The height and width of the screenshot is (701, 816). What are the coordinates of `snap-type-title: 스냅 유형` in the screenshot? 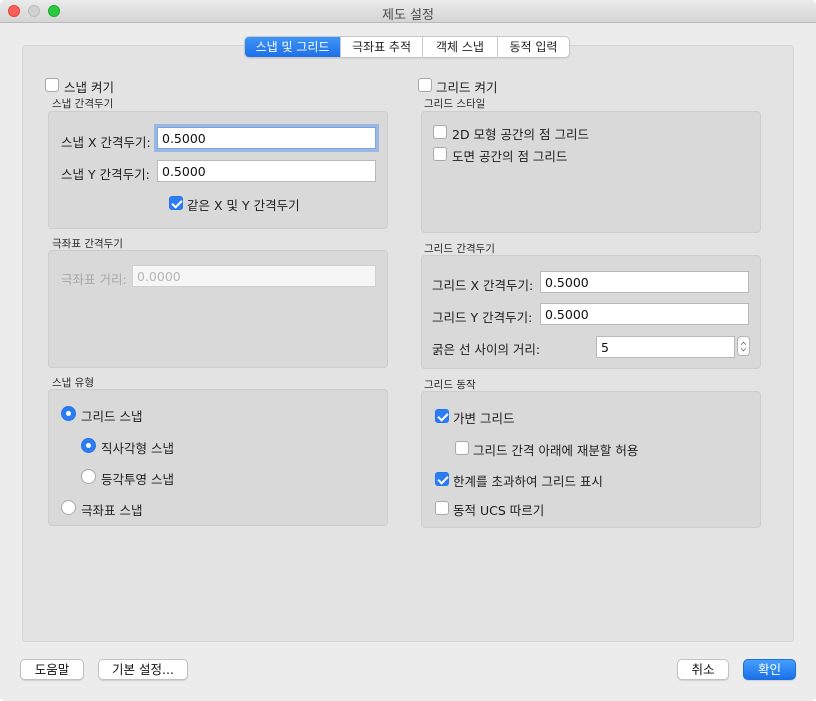 It's located at (73, 383).